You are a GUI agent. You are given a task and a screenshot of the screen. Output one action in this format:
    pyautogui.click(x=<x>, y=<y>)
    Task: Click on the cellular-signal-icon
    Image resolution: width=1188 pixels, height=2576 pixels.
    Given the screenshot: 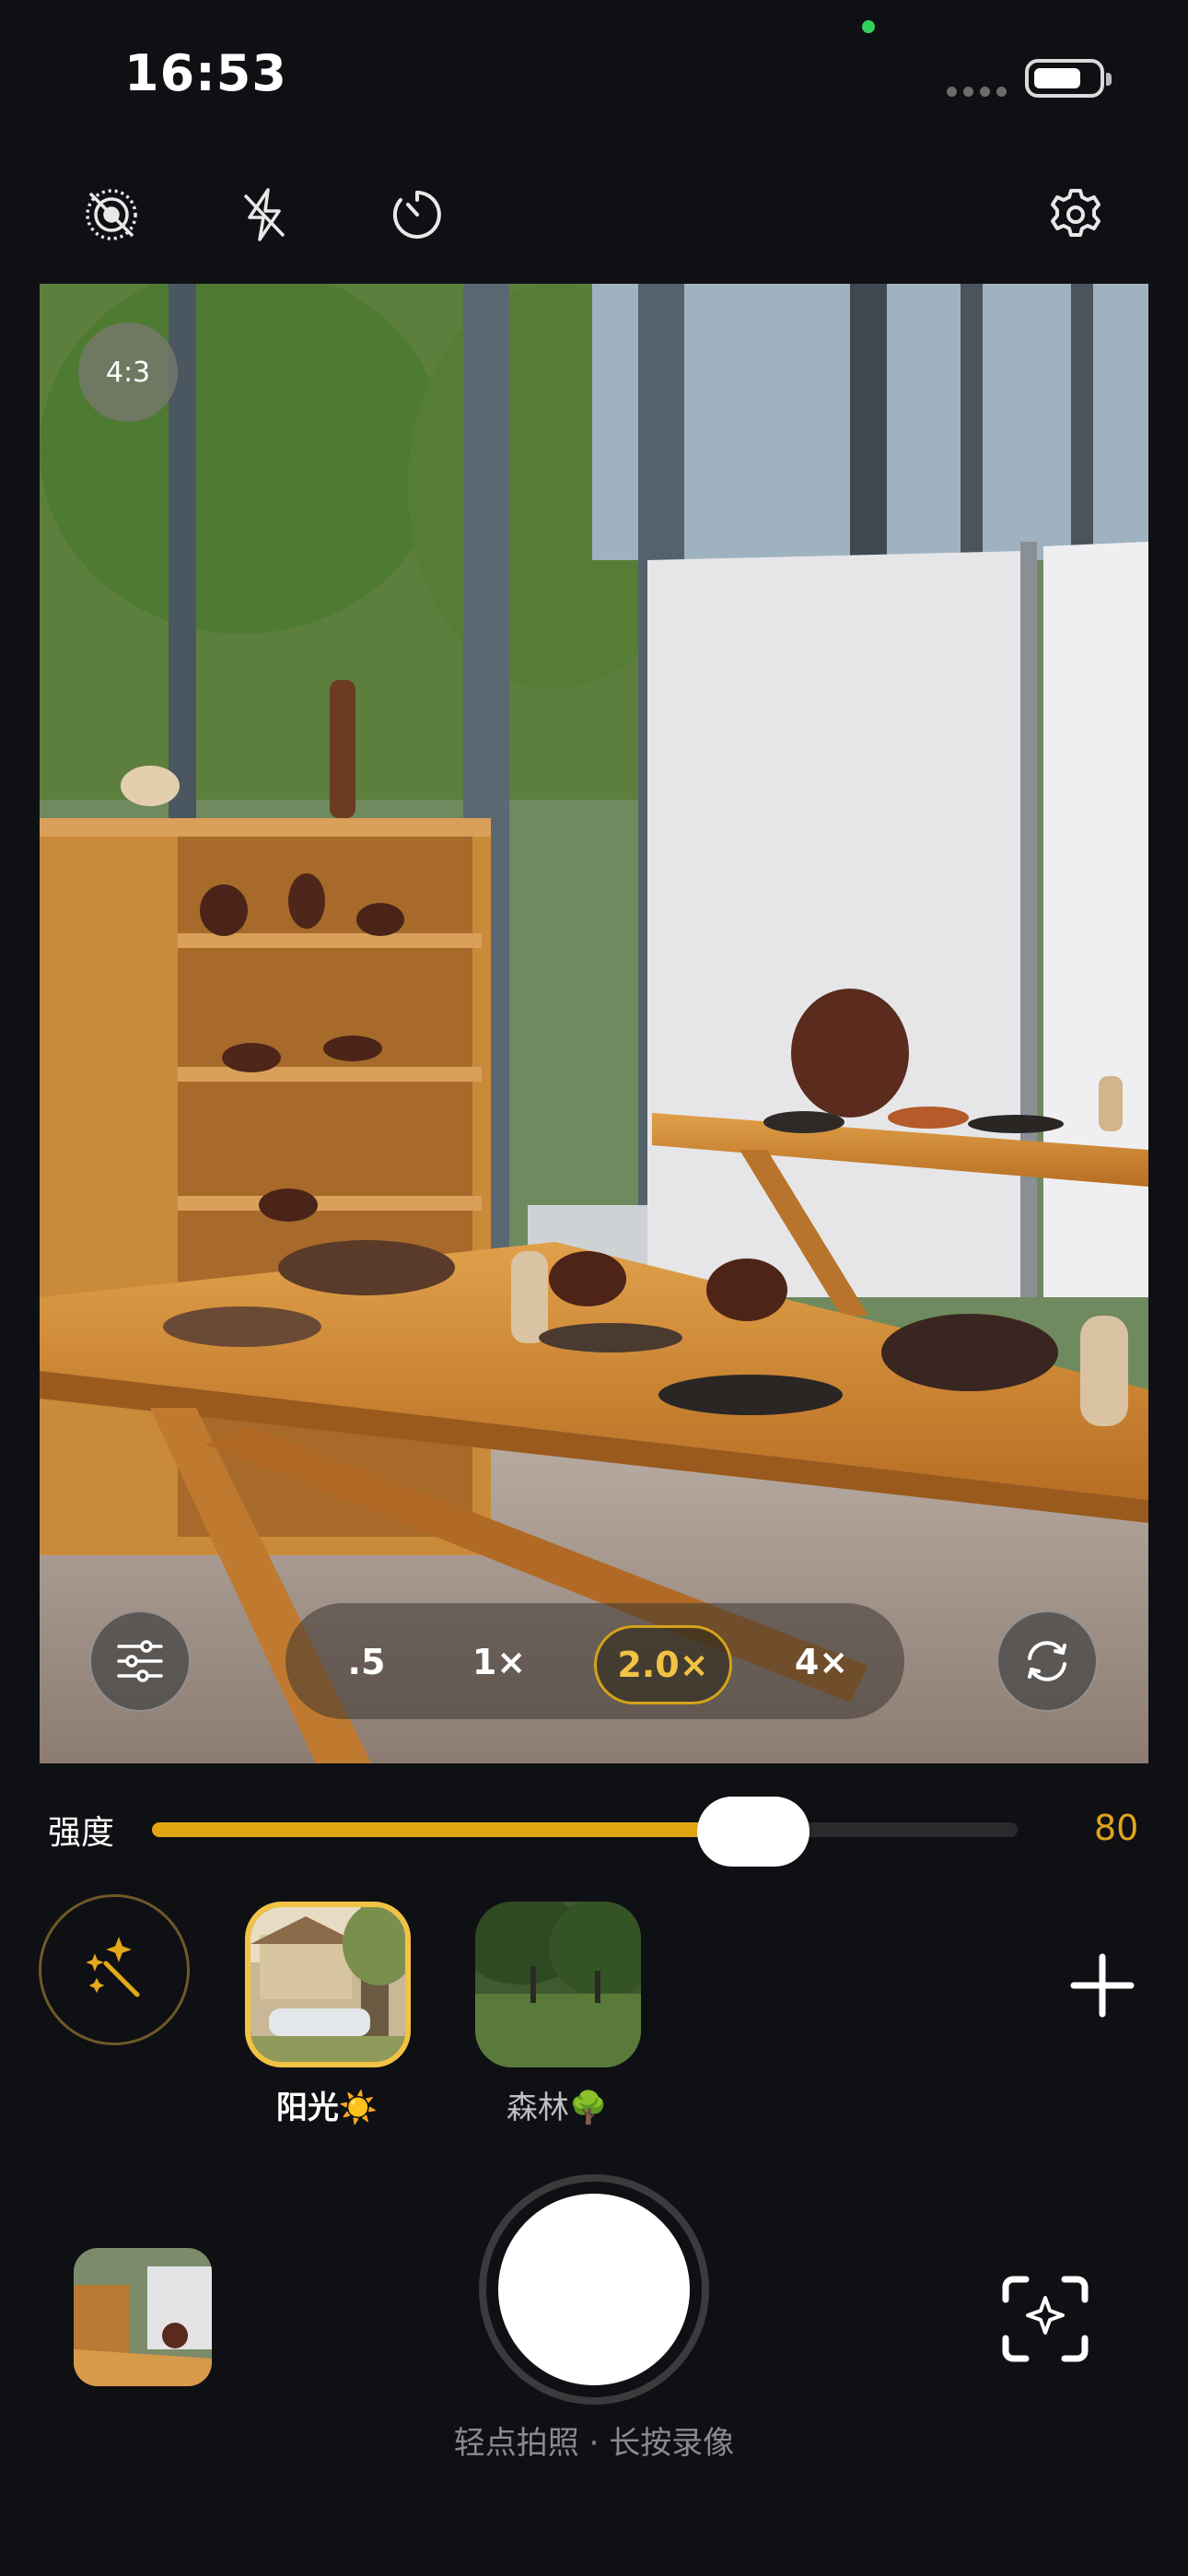 What is the action you would take?
    pyautogui.click(x=977, y=92)
    